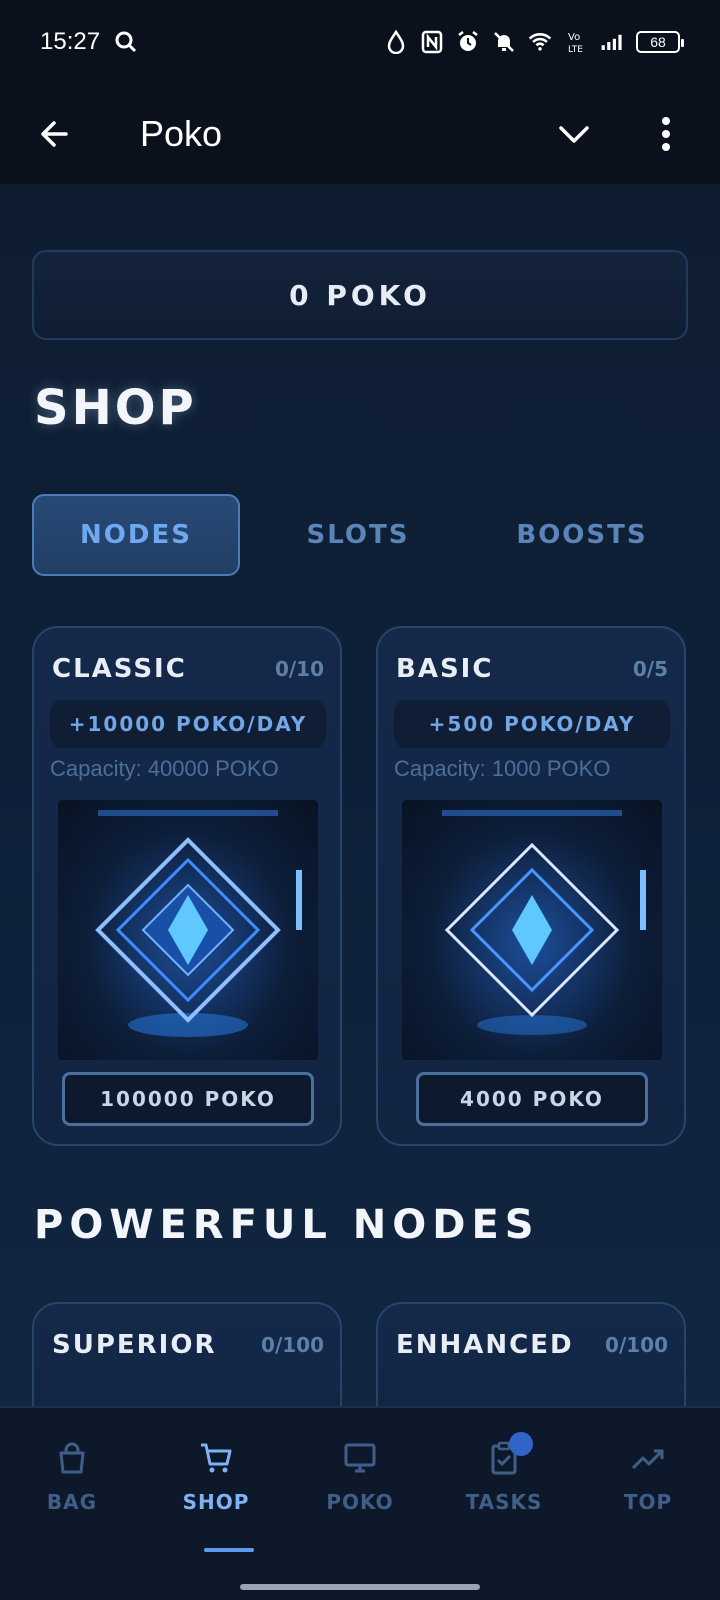 The height and width of the screenshot is (1600, 720). I want to click on nav-label: BAG, so click(72, 1502).